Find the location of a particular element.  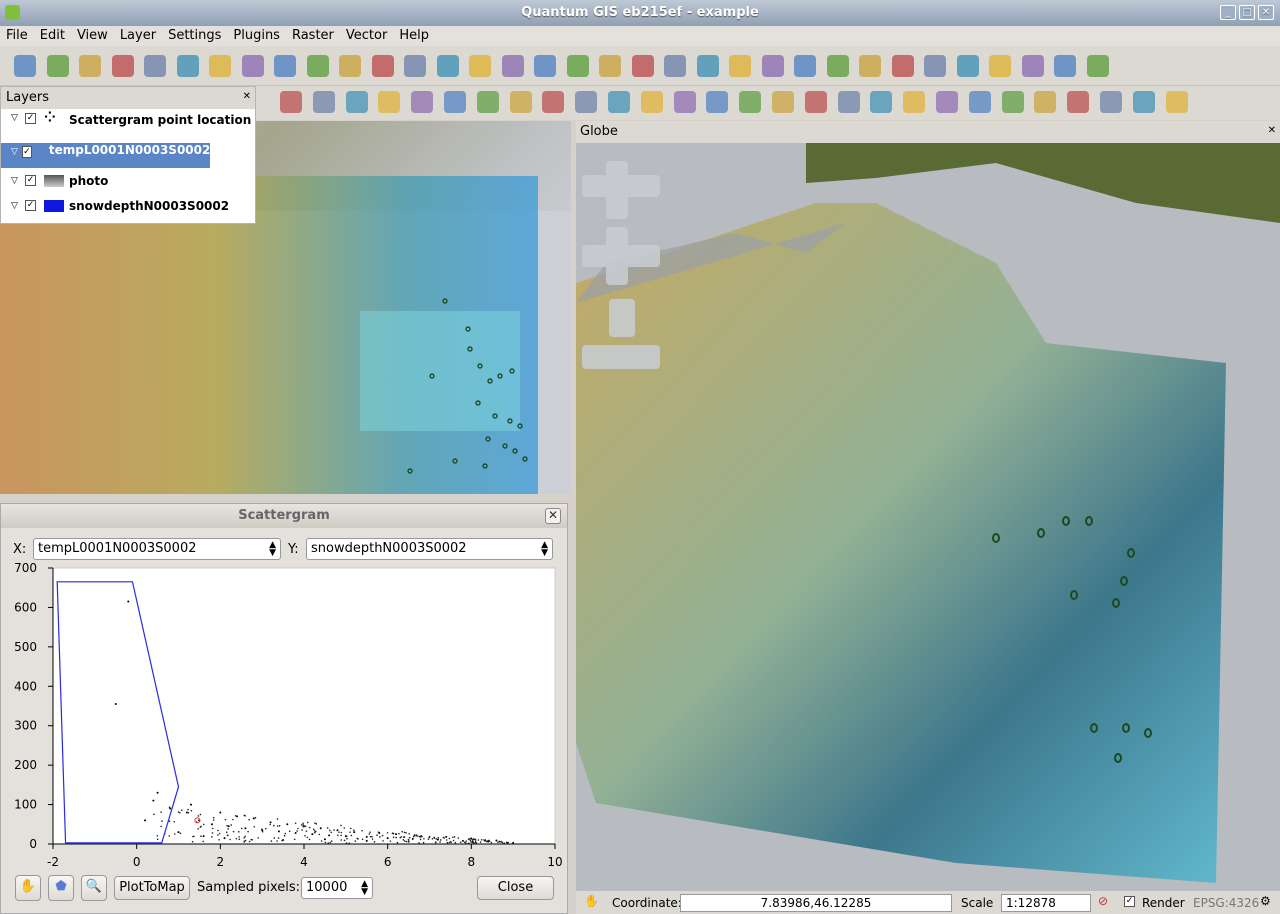

select-tool-button: ✋ is located at coordinates (28, 888).